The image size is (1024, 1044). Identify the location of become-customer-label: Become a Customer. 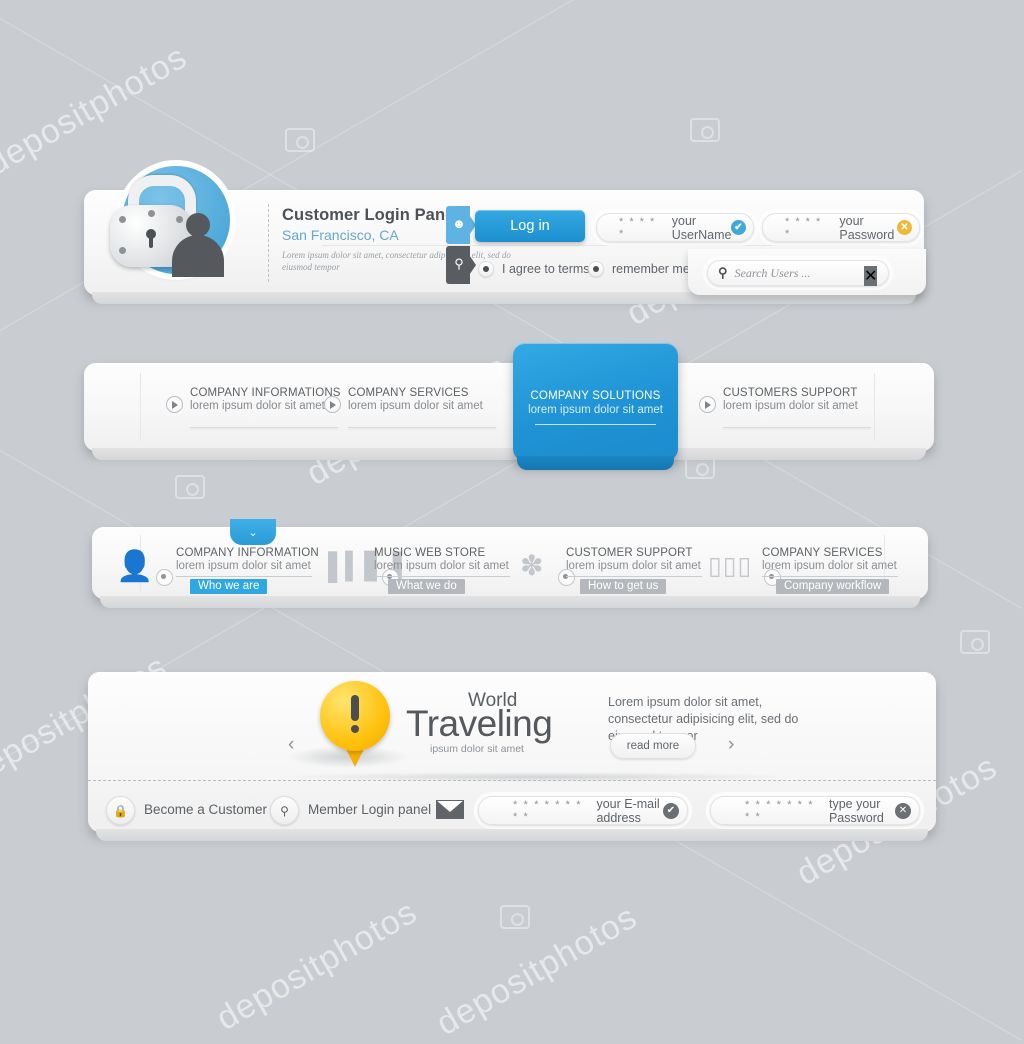
(205, 809).